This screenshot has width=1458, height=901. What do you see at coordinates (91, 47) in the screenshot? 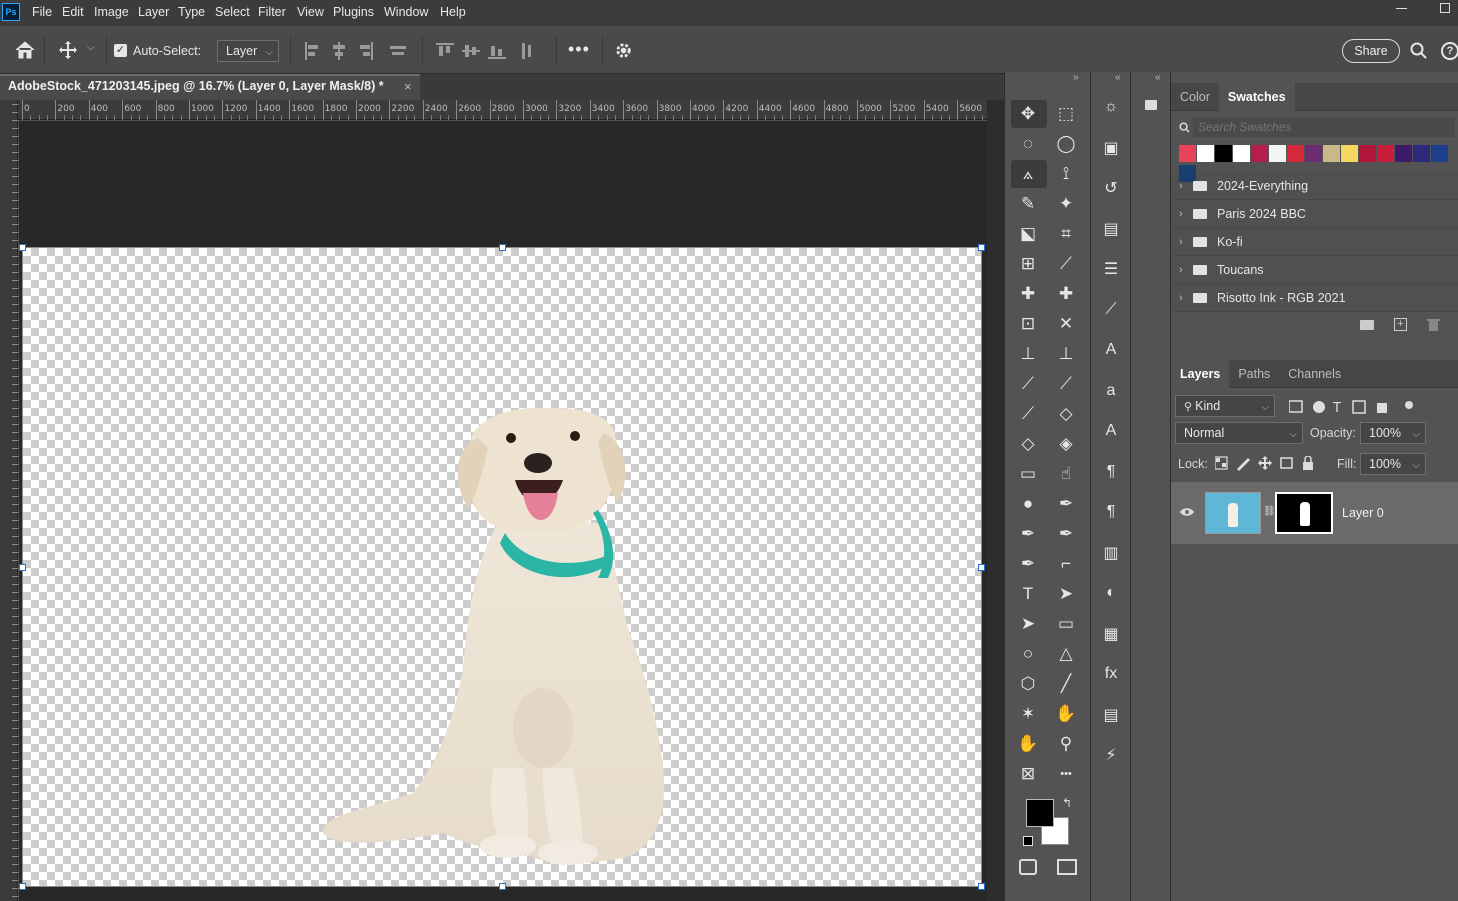
I see `chevron-down-icon: ⌵` at bounding box center [91, 47].